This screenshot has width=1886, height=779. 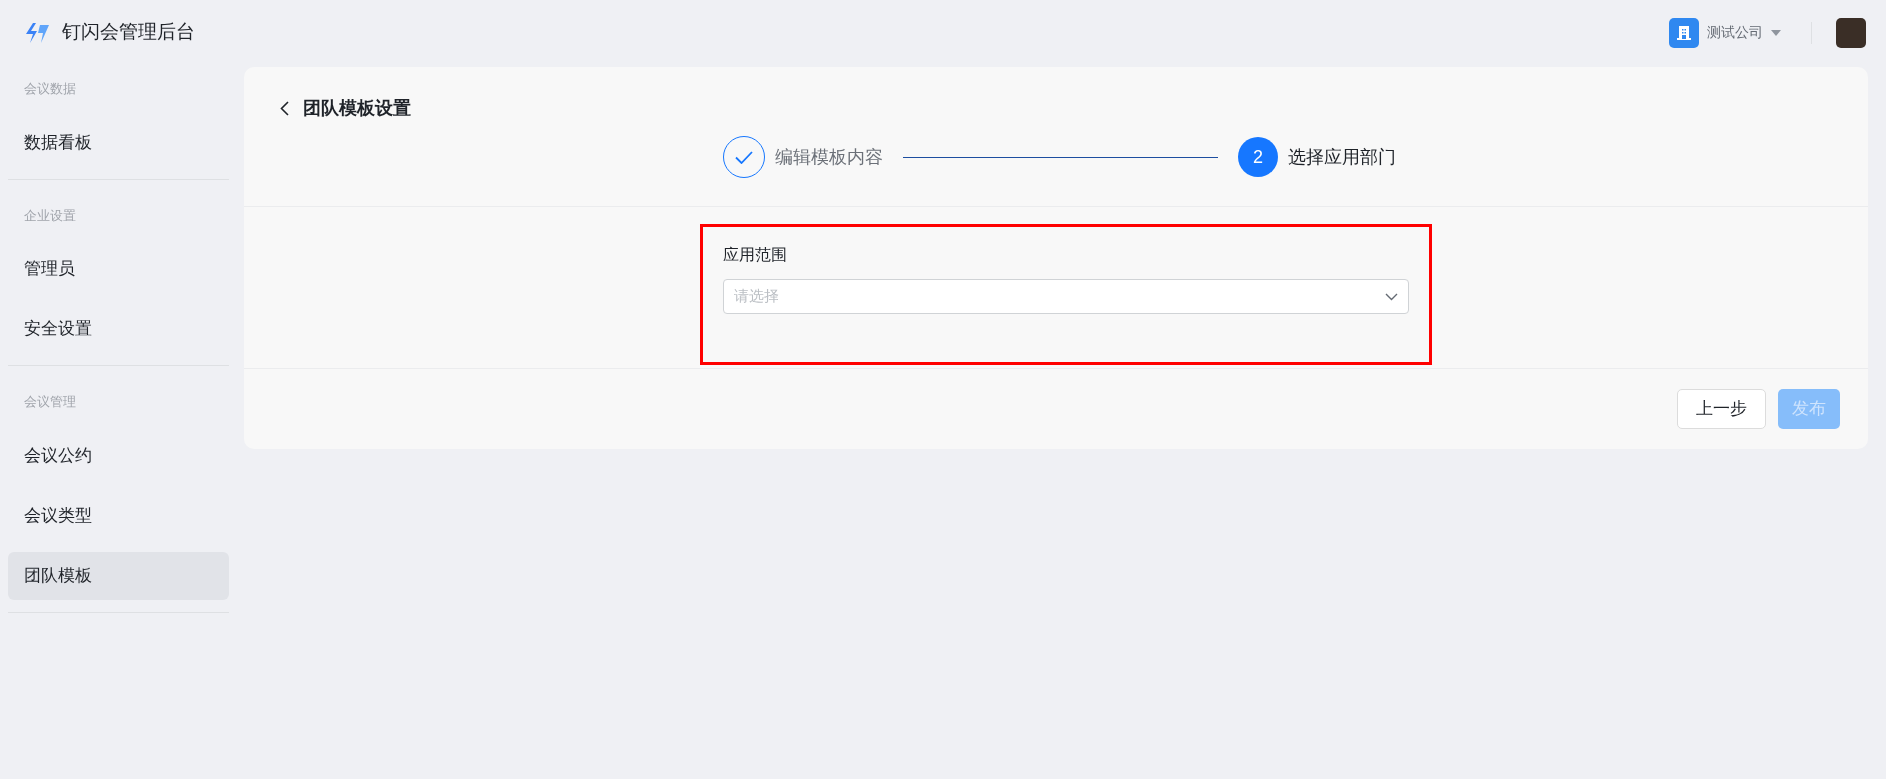 I want to click on step-label: 编辑模板内容, so click(x=829, y=157).